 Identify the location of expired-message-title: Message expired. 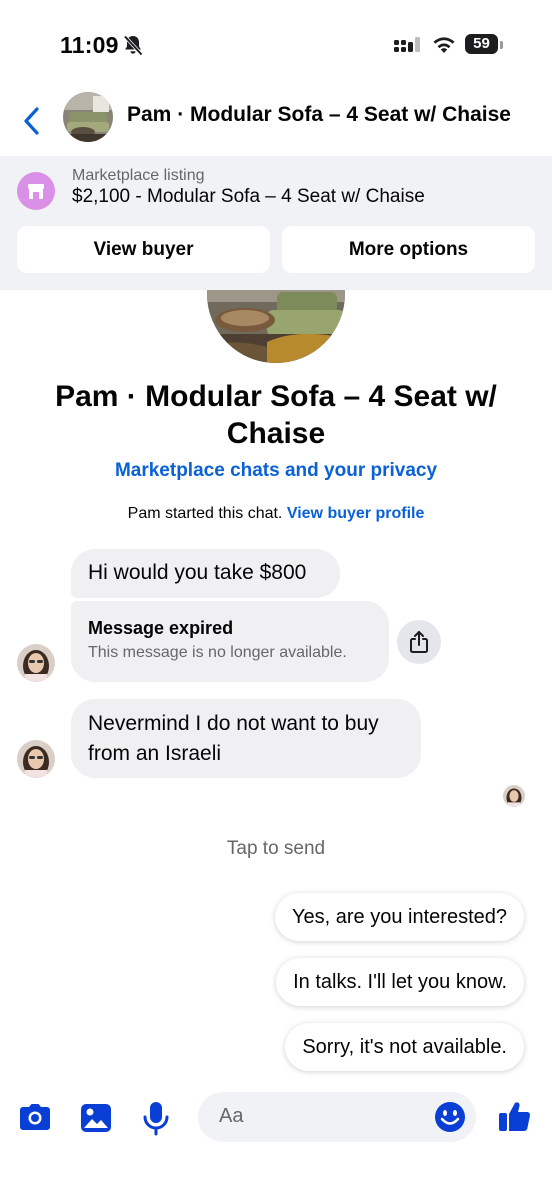
(161, 628).